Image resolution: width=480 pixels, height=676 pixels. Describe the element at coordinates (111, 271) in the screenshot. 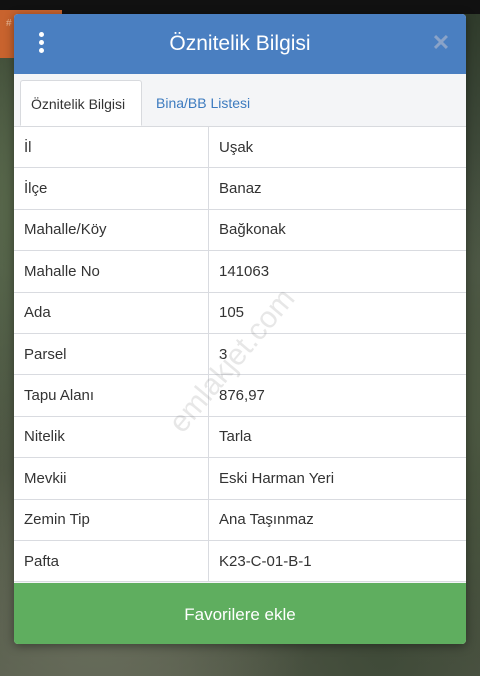

I see `row-key: Mahalle No` at that location.